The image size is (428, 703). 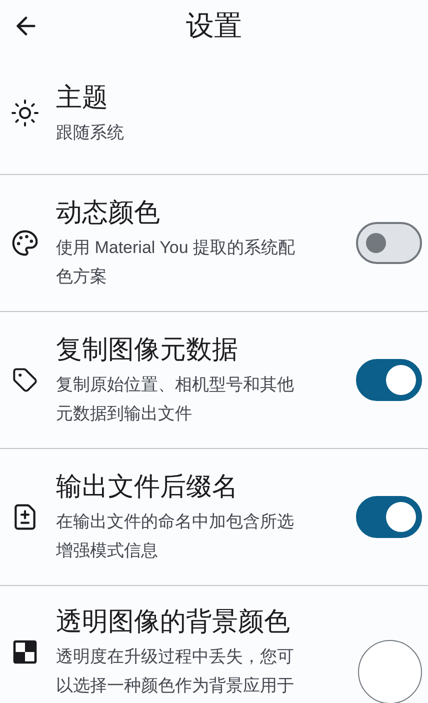 I want to click on setting-title: 主题, so click(x=82, y=97).